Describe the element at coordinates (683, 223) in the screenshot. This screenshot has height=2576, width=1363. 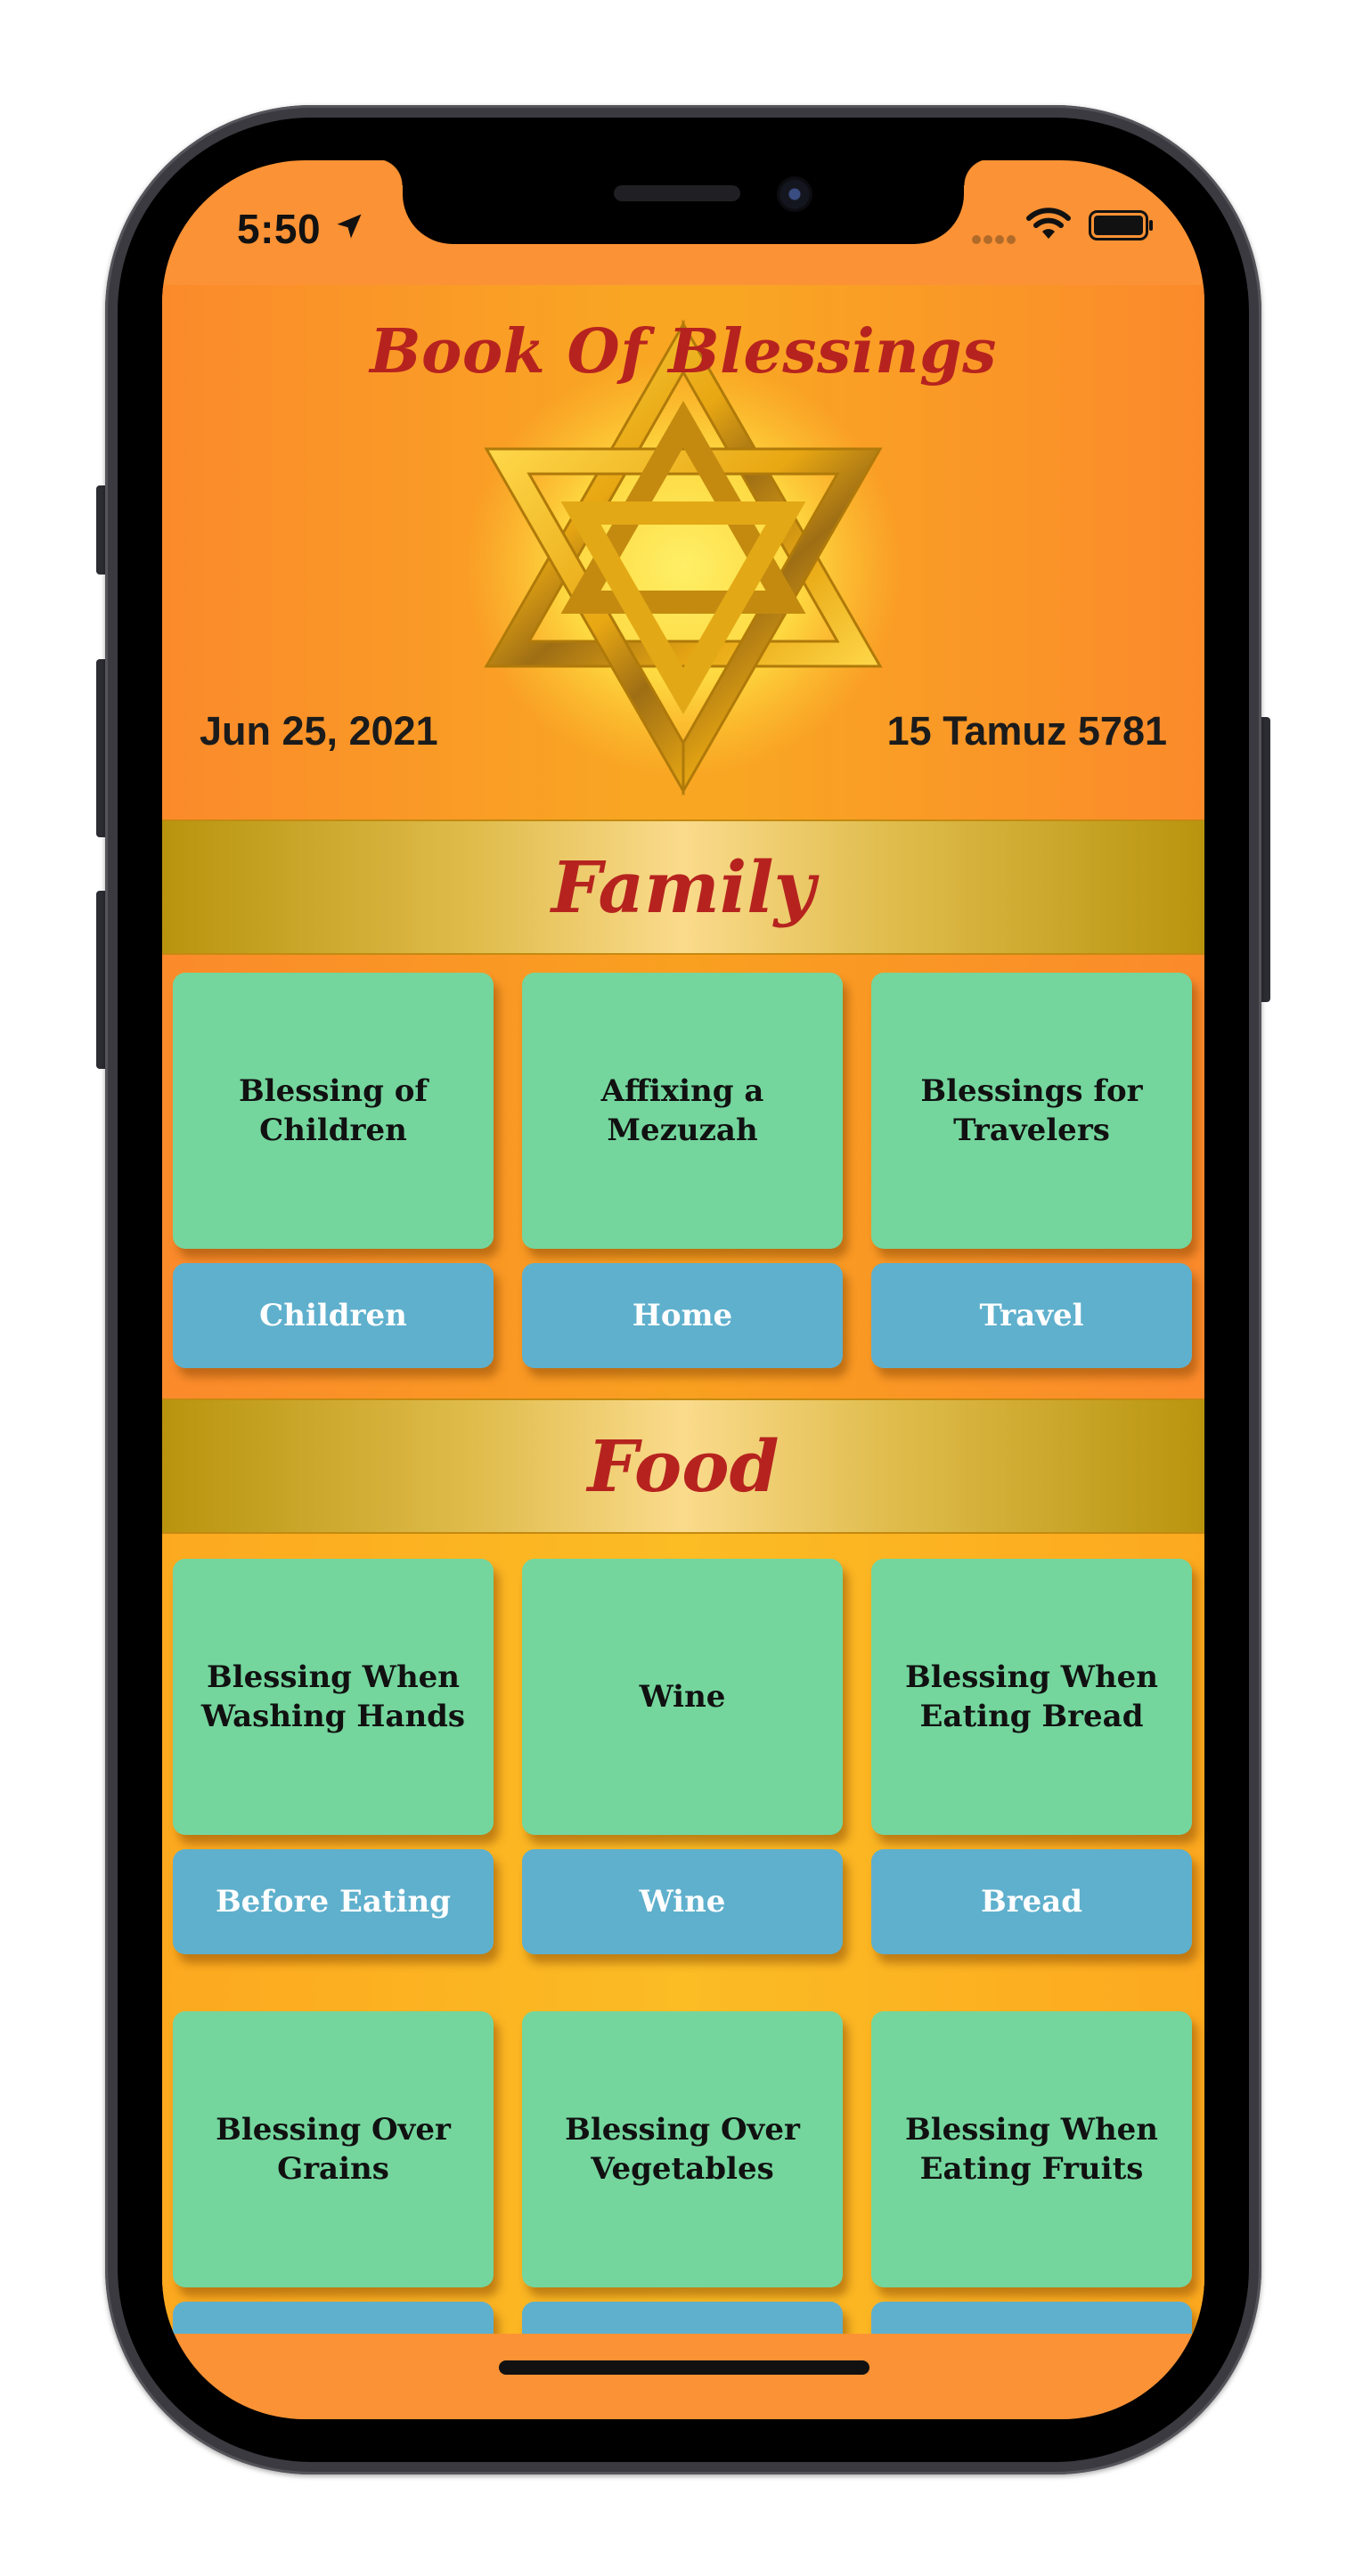
I see `status-bar: 5:50` at that location.